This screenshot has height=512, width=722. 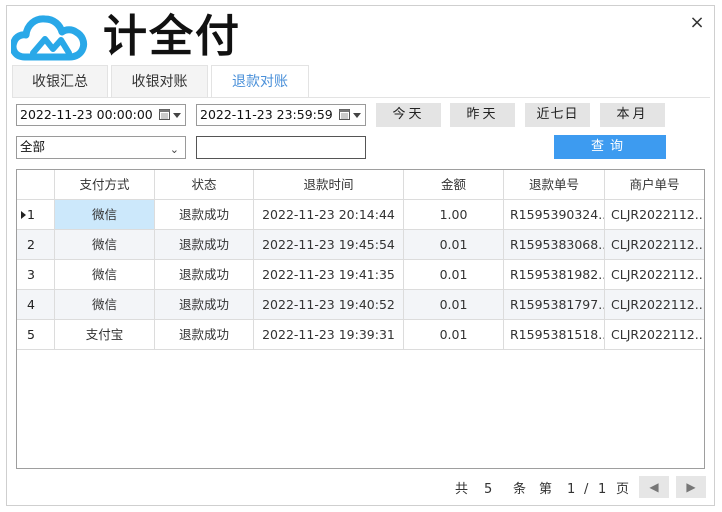 What do you see at coordinates (36, 185) in the screenshot?
I see `header-index` at bounding box center [36, 185].